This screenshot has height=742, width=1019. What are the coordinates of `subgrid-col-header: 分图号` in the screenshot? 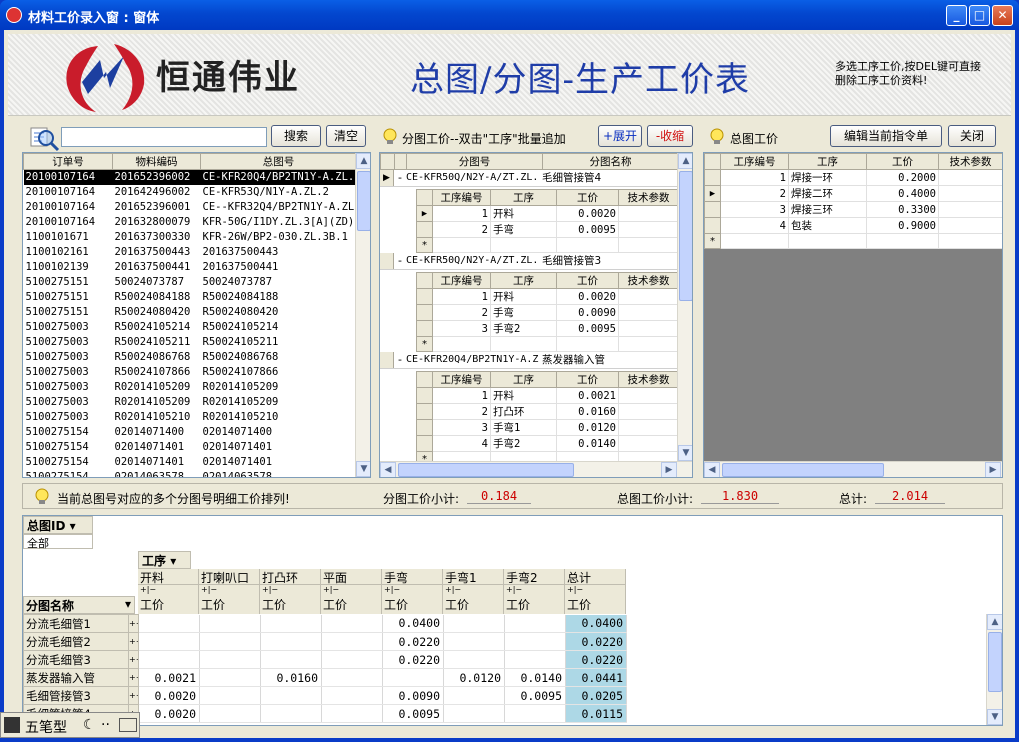 It's located at (474, 161).